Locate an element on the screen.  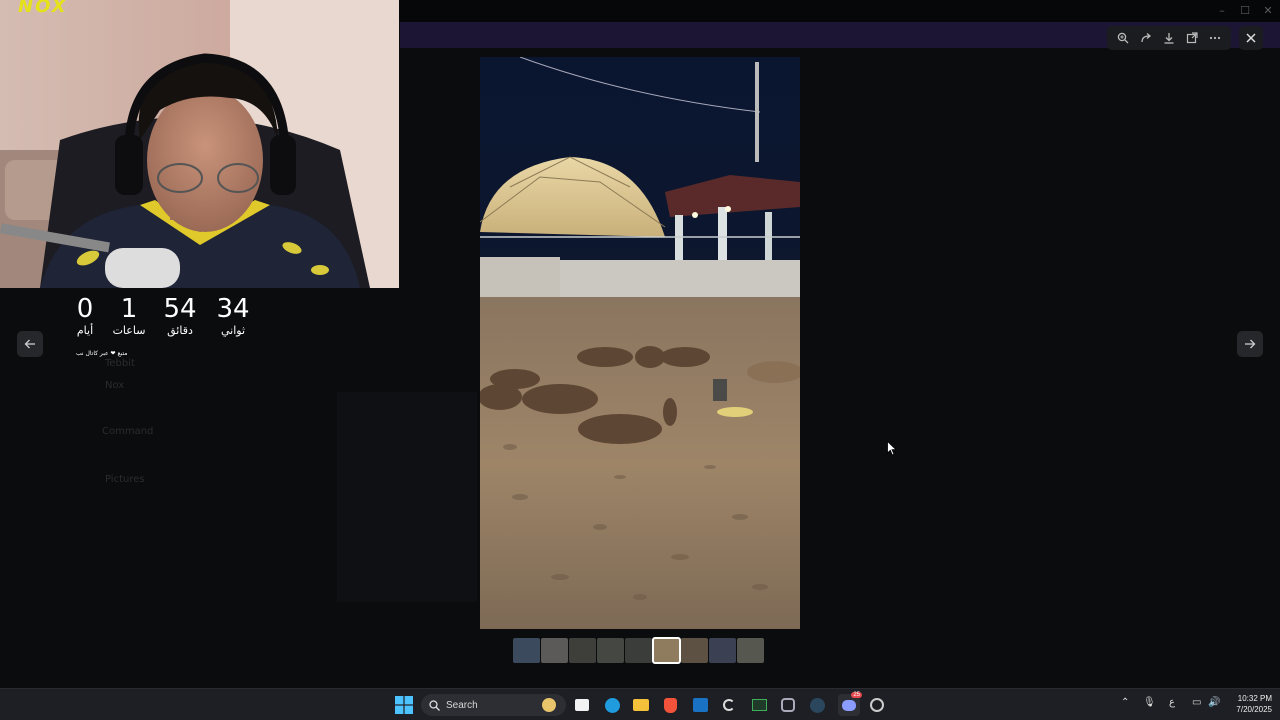
discord-badge: 25 is located at coordinates (856, 695).